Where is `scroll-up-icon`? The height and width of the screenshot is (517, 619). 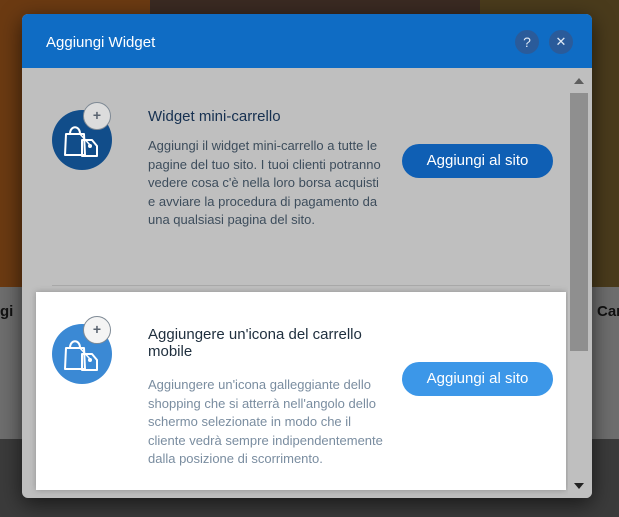 scroll-up-icon is located at coordinates (579, 81).